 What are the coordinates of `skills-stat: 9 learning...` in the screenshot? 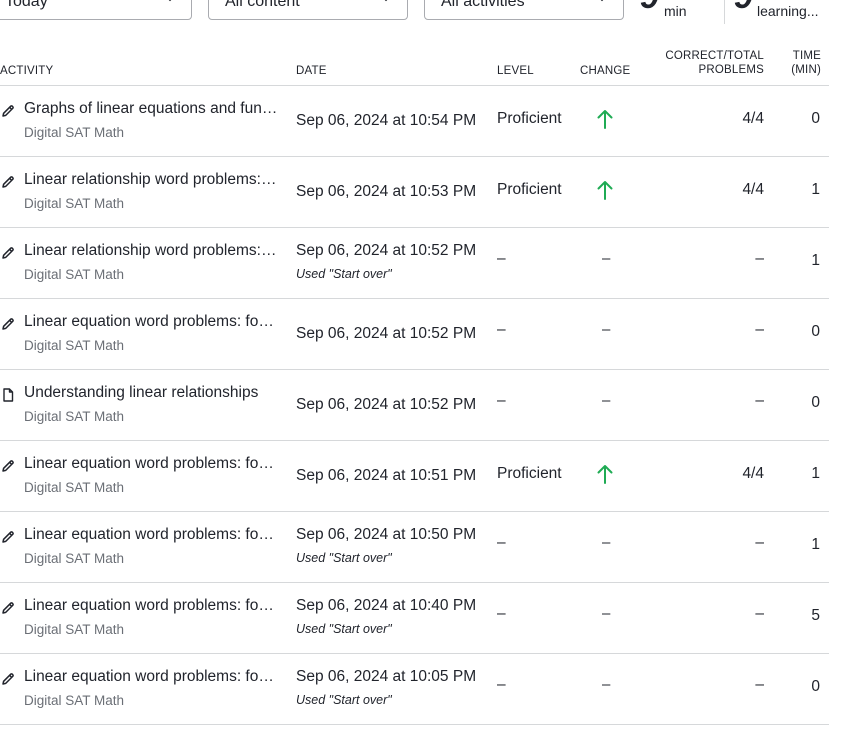 It's located at (790, 13).